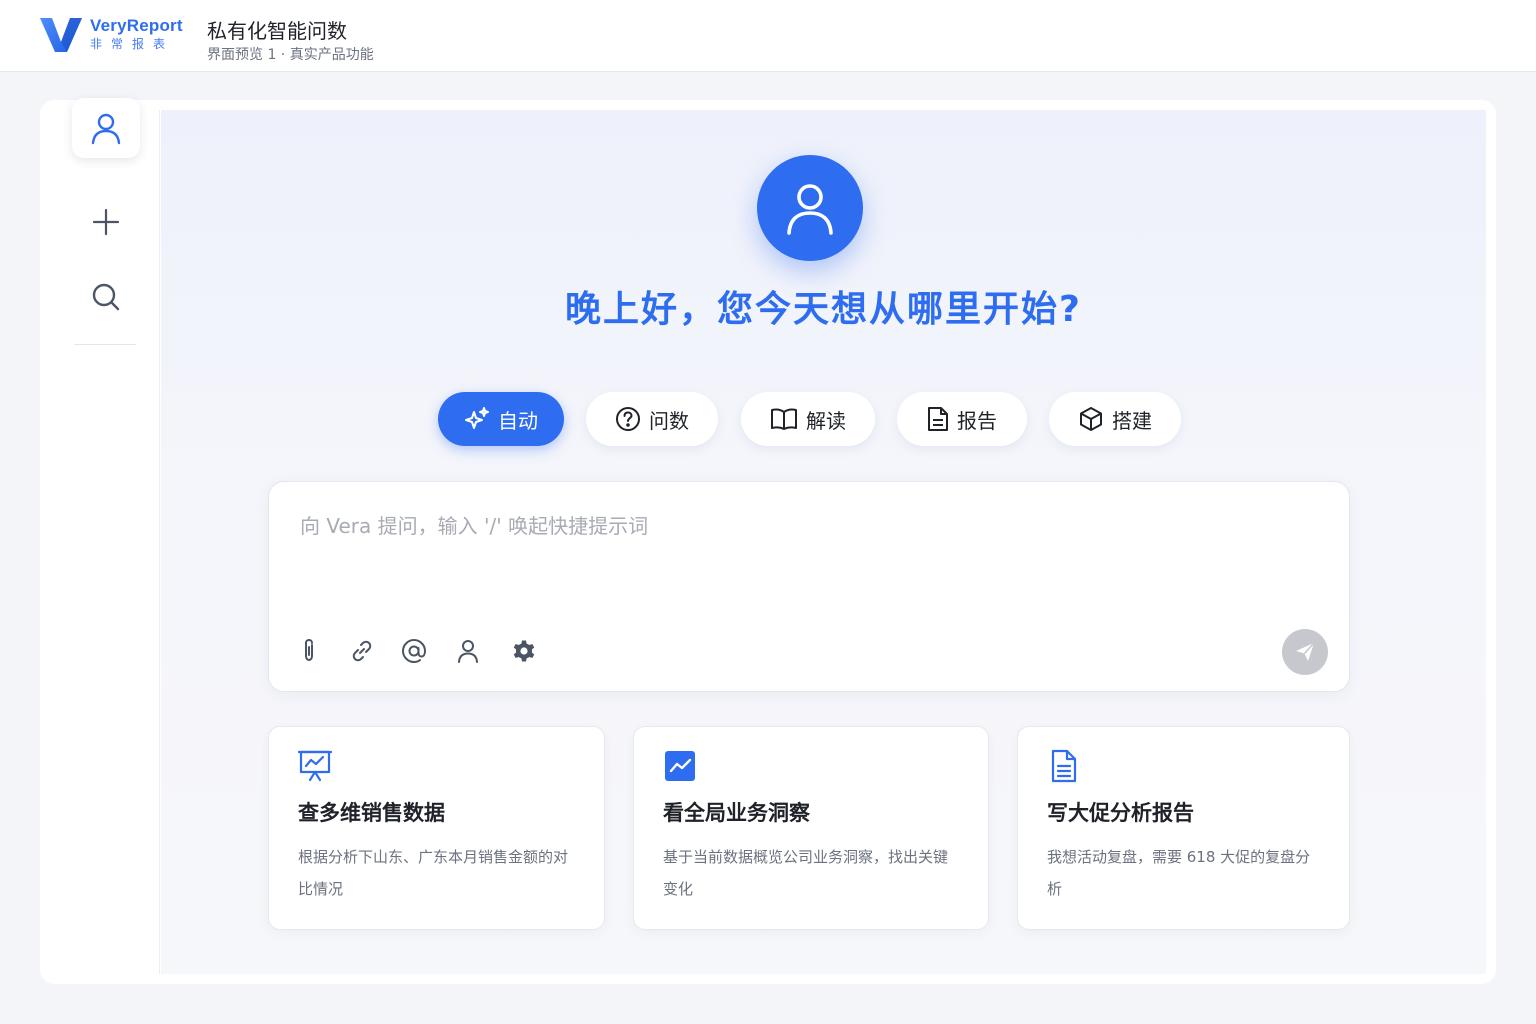 Image resolution: width=1536 pixels, height=1024 pixels. Describe the element at coordinates (669, 420) in the screenshot. I see `mode-label: 问数` at that location.